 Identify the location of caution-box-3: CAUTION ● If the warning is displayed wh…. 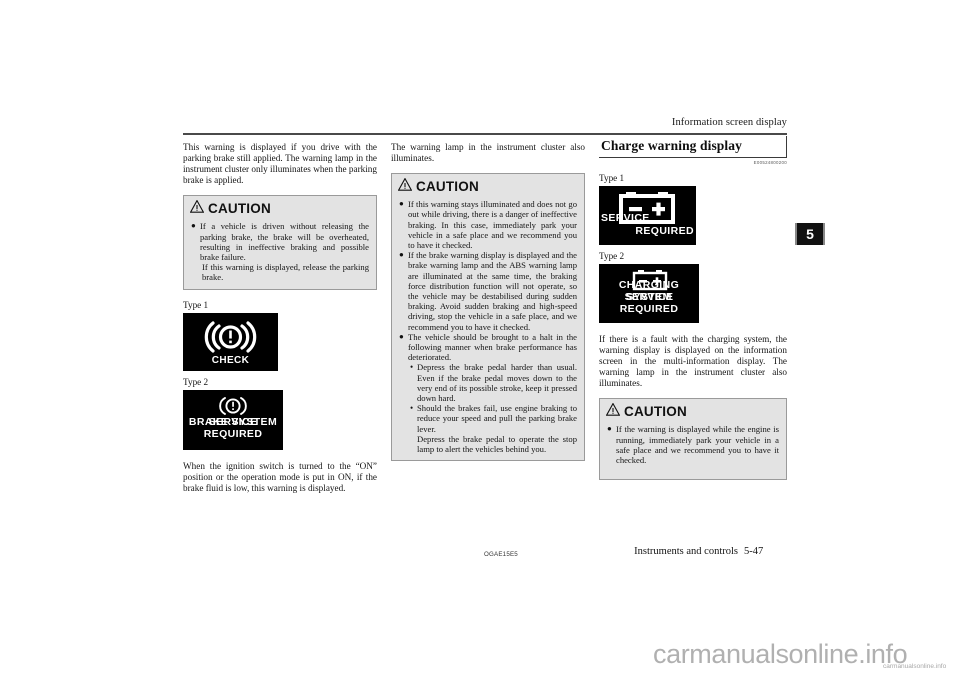
(693, 439).